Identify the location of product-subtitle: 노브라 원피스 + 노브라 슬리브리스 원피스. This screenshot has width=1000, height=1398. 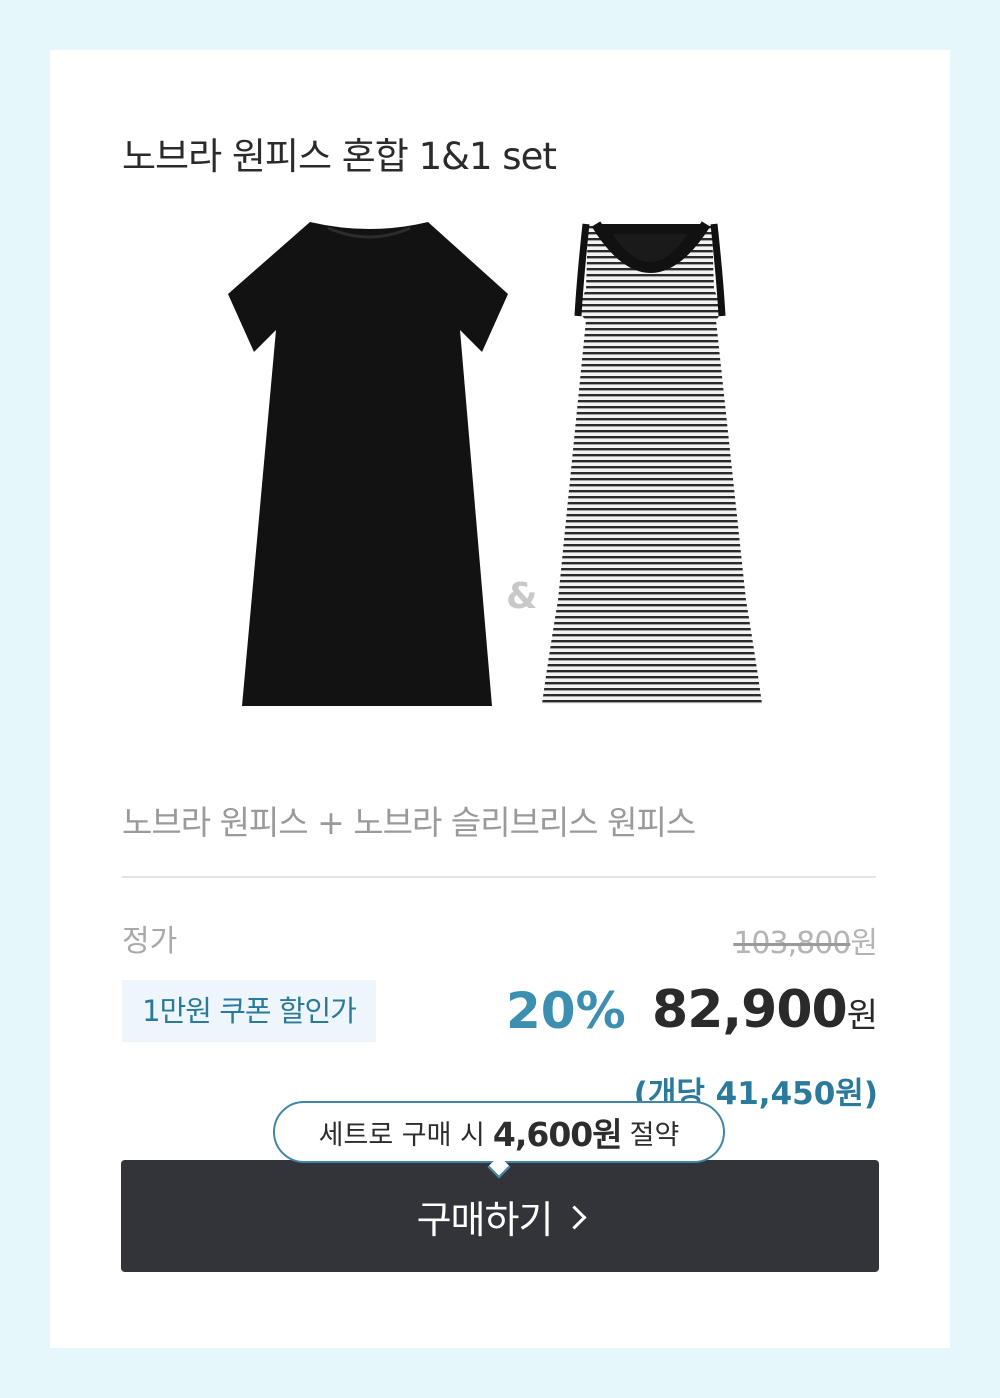
(409, 822).